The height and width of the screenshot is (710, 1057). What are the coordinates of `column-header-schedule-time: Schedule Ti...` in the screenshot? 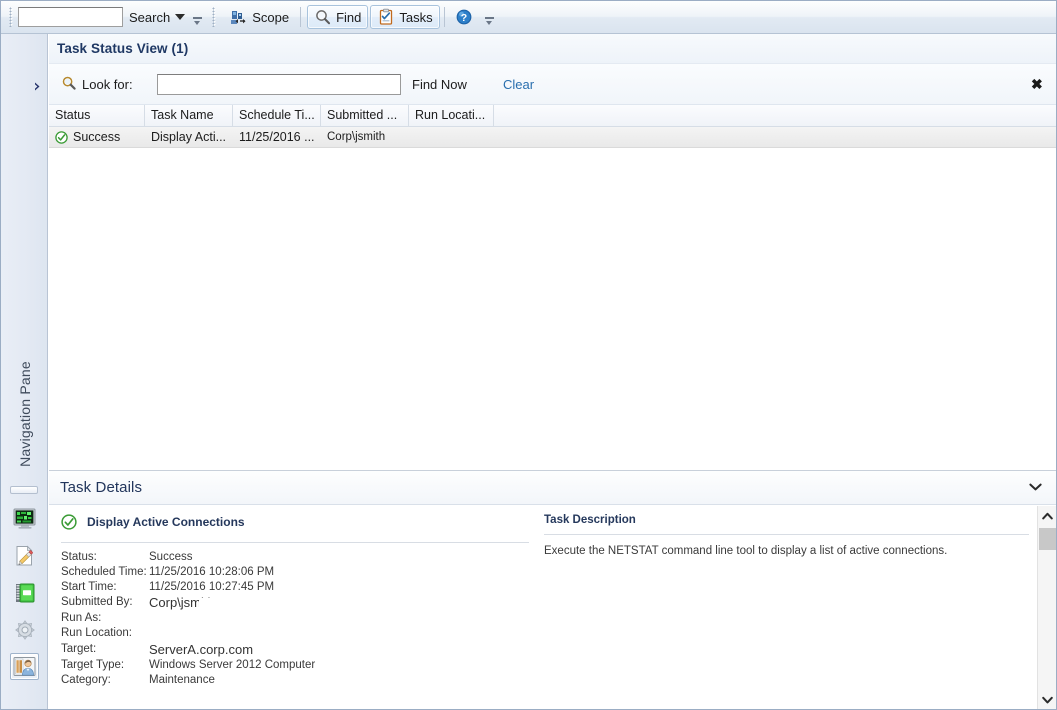 It's located at (277, 115).